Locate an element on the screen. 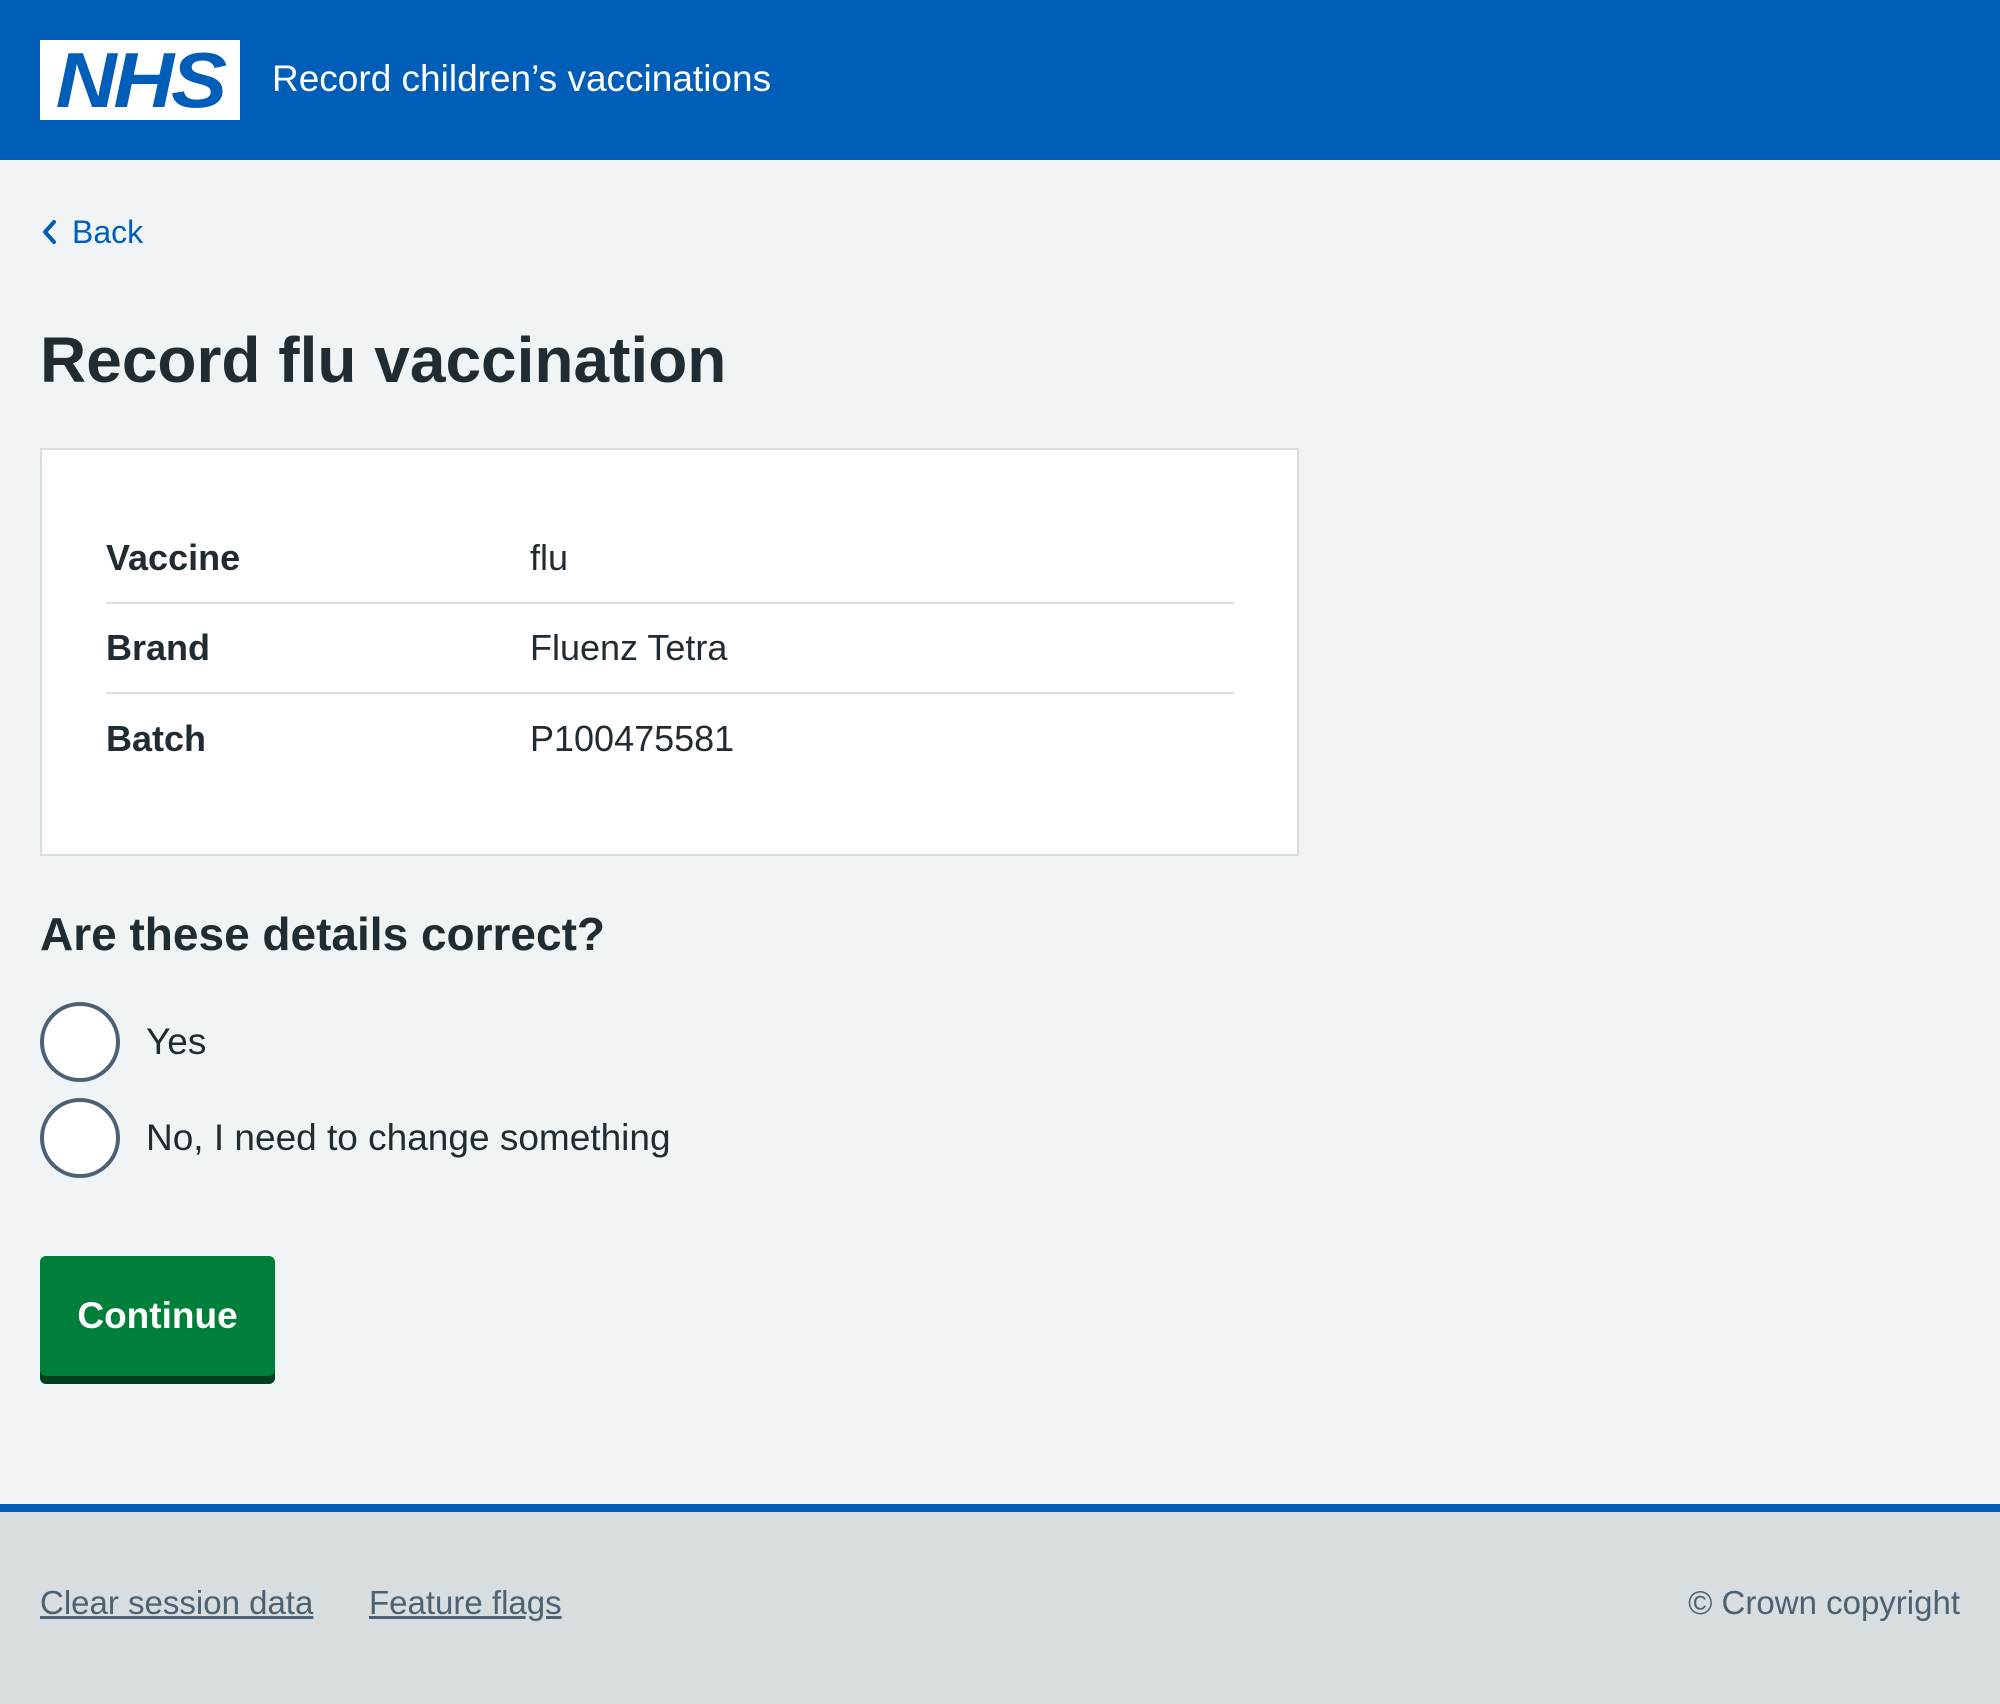 This screenshot has height=1704, width=2000. radio-label: No, I need to change something is located at coordinates (408, 1138).